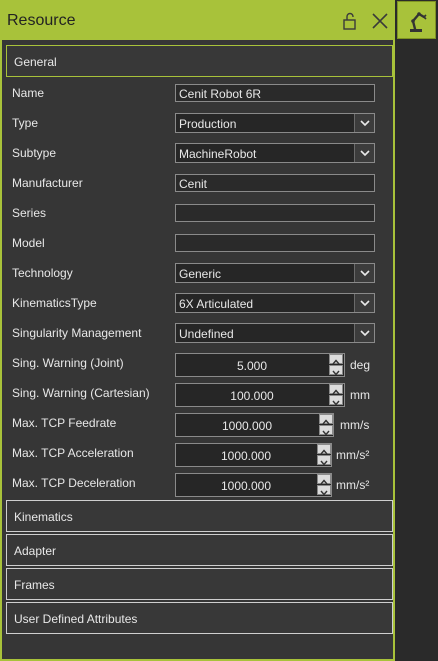 Image resolution: width=438 pixels, height=661 pixels. Describe the element at coordinates (47, 183) in the screenshot. I see `manufacturer-label: Manufacturer` at that location.